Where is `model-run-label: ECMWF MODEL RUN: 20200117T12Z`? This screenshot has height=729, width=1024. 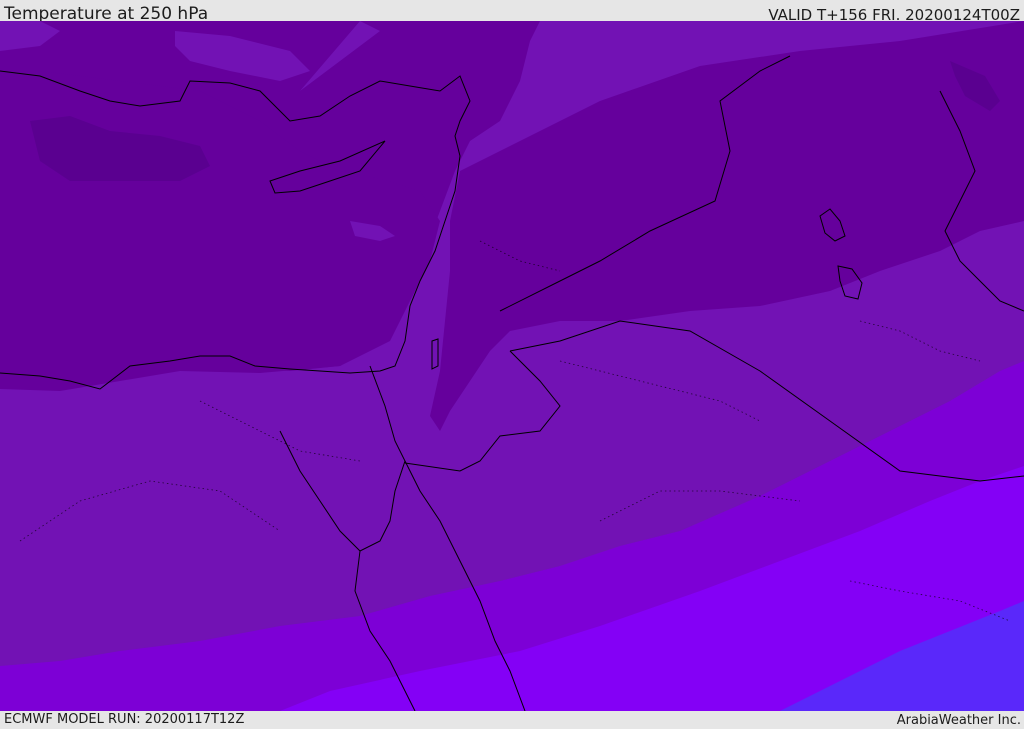
model-run-label: ECMWF MODEL RUN: 20200117T12Z is located at coordinates (124, 719).